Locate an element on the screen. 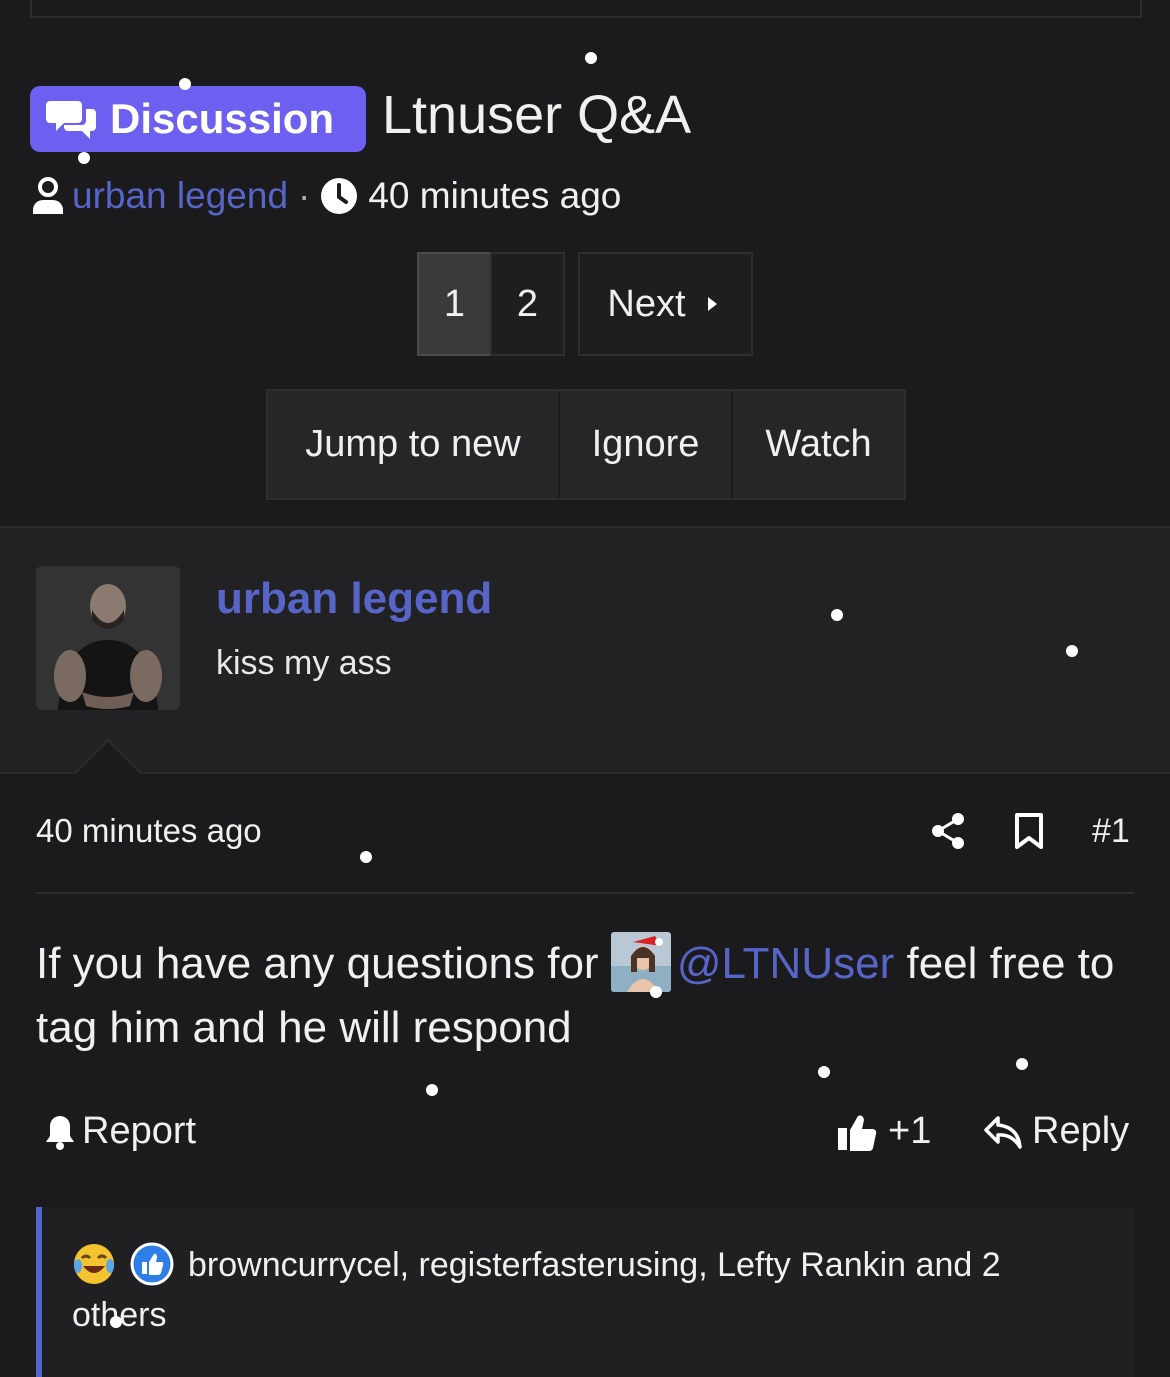 The height and width of the screenshot is (1377, 1170). body-text-before: If you have any questions for is located at coordinates (317, 963).